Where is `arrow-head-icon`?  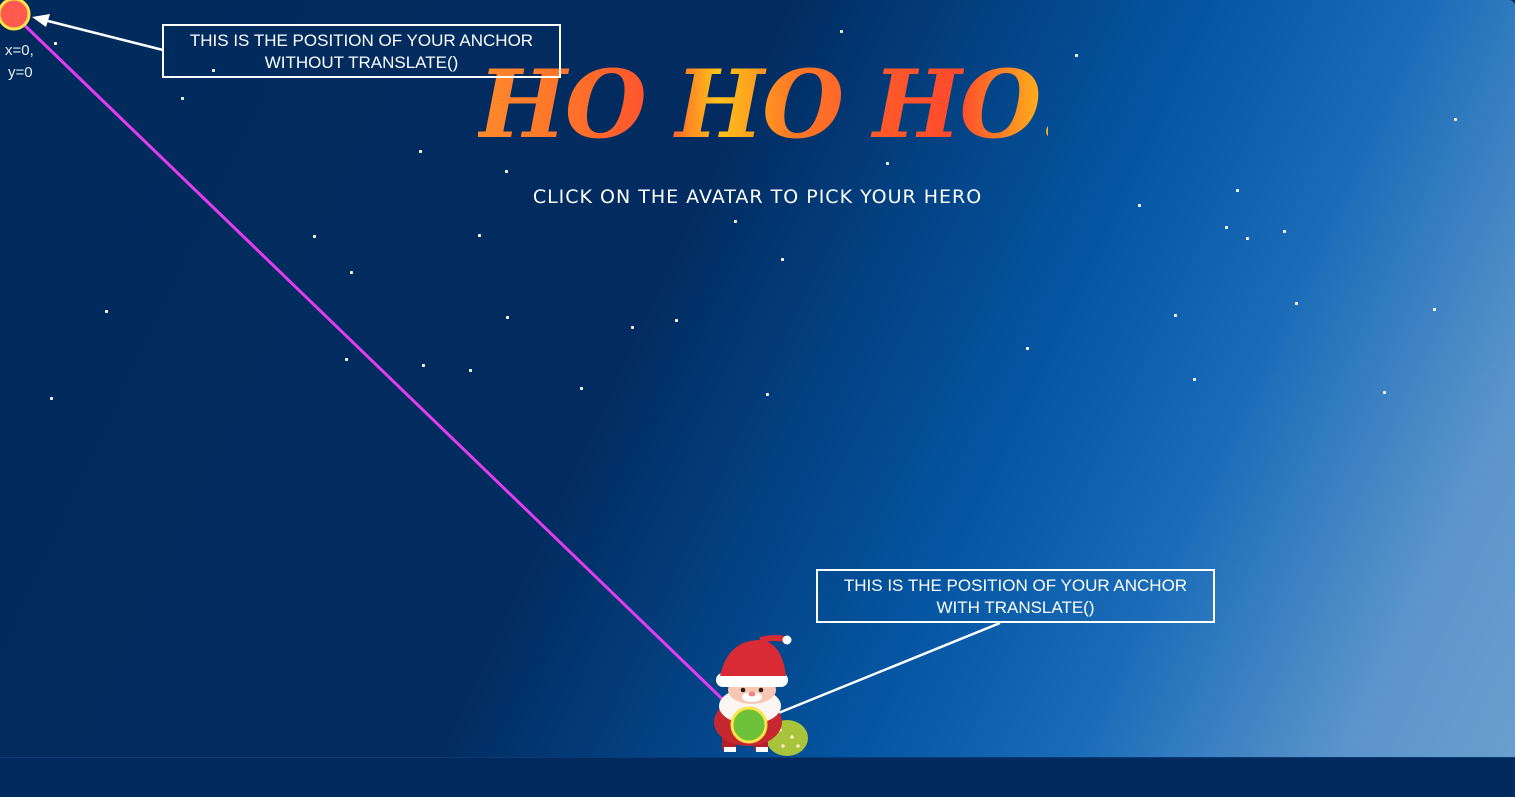 arrow-head-icon is located at coordinates (41, 20).